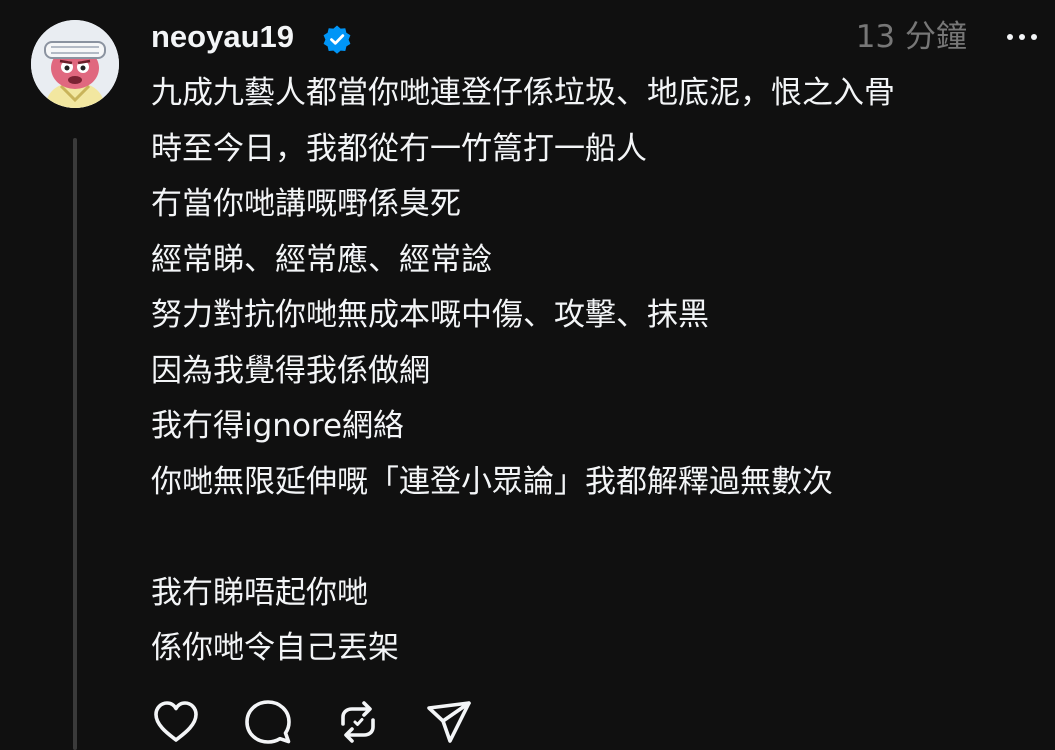 This screenshot has height=750, width=1055. What do you see at coordinates (75, 444) in the screenshot?
I see `thread-line` at bounding box center [75, 444].